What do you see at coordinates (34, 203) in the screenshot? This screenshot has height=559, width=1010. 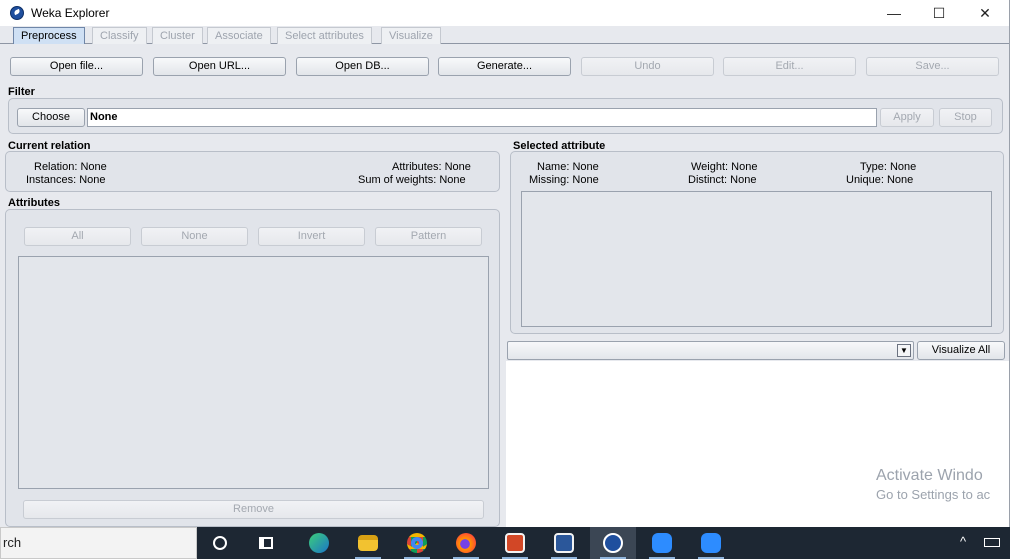 I see `attributes-label: Attributes` at bounding box center [34, 203].